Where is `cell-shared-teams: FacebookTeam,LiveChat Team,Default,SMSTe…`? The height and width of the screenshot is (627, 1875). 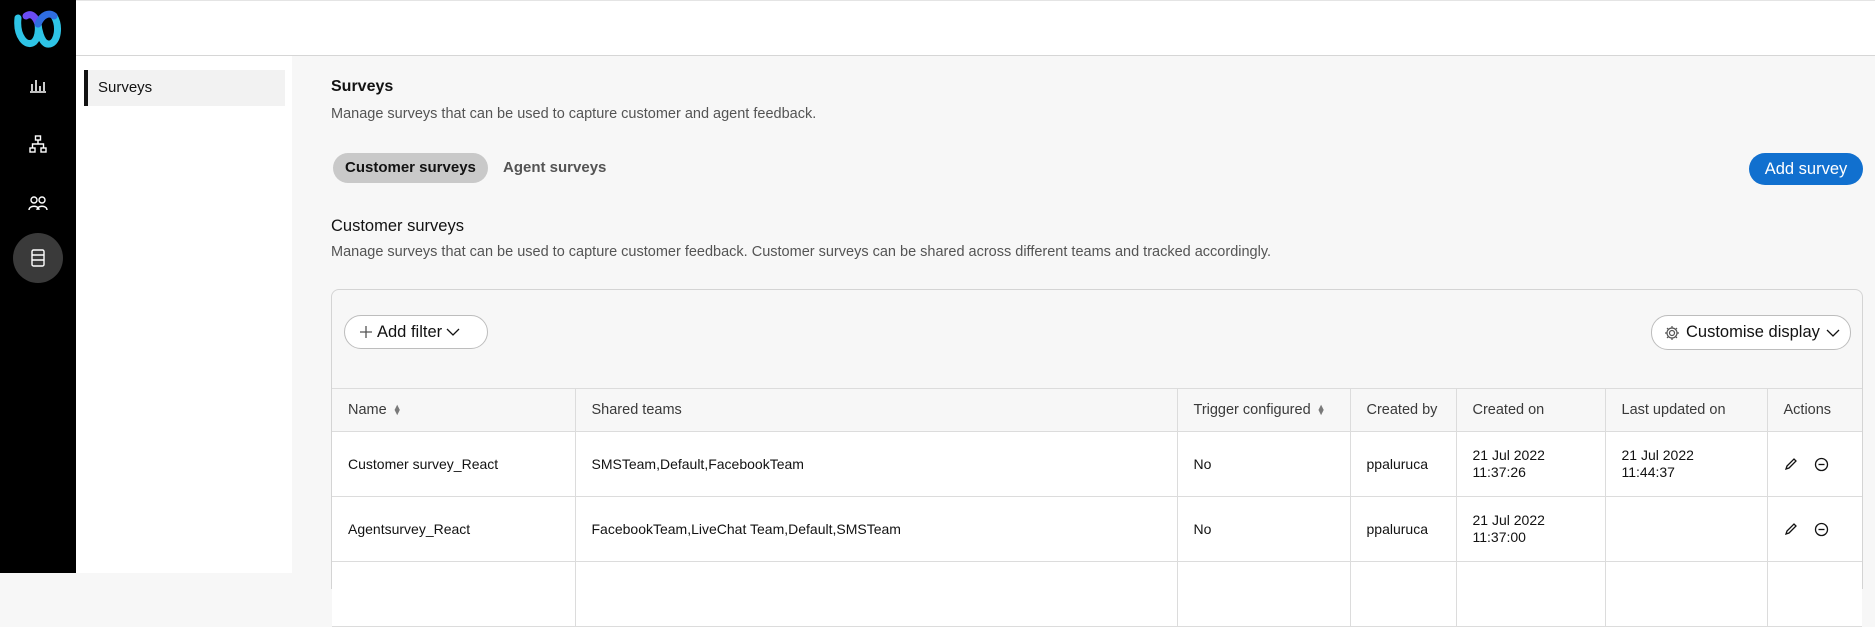 cell-shared-teams: FacebookTeam,LiveChat Team,Default,SMSTe… is located at coordinates (876, 529).